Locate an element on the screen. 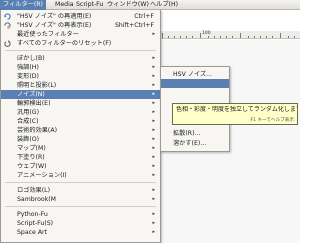  menu-item-map: マップ(M) ▸ is located at coordinates (80, 148).